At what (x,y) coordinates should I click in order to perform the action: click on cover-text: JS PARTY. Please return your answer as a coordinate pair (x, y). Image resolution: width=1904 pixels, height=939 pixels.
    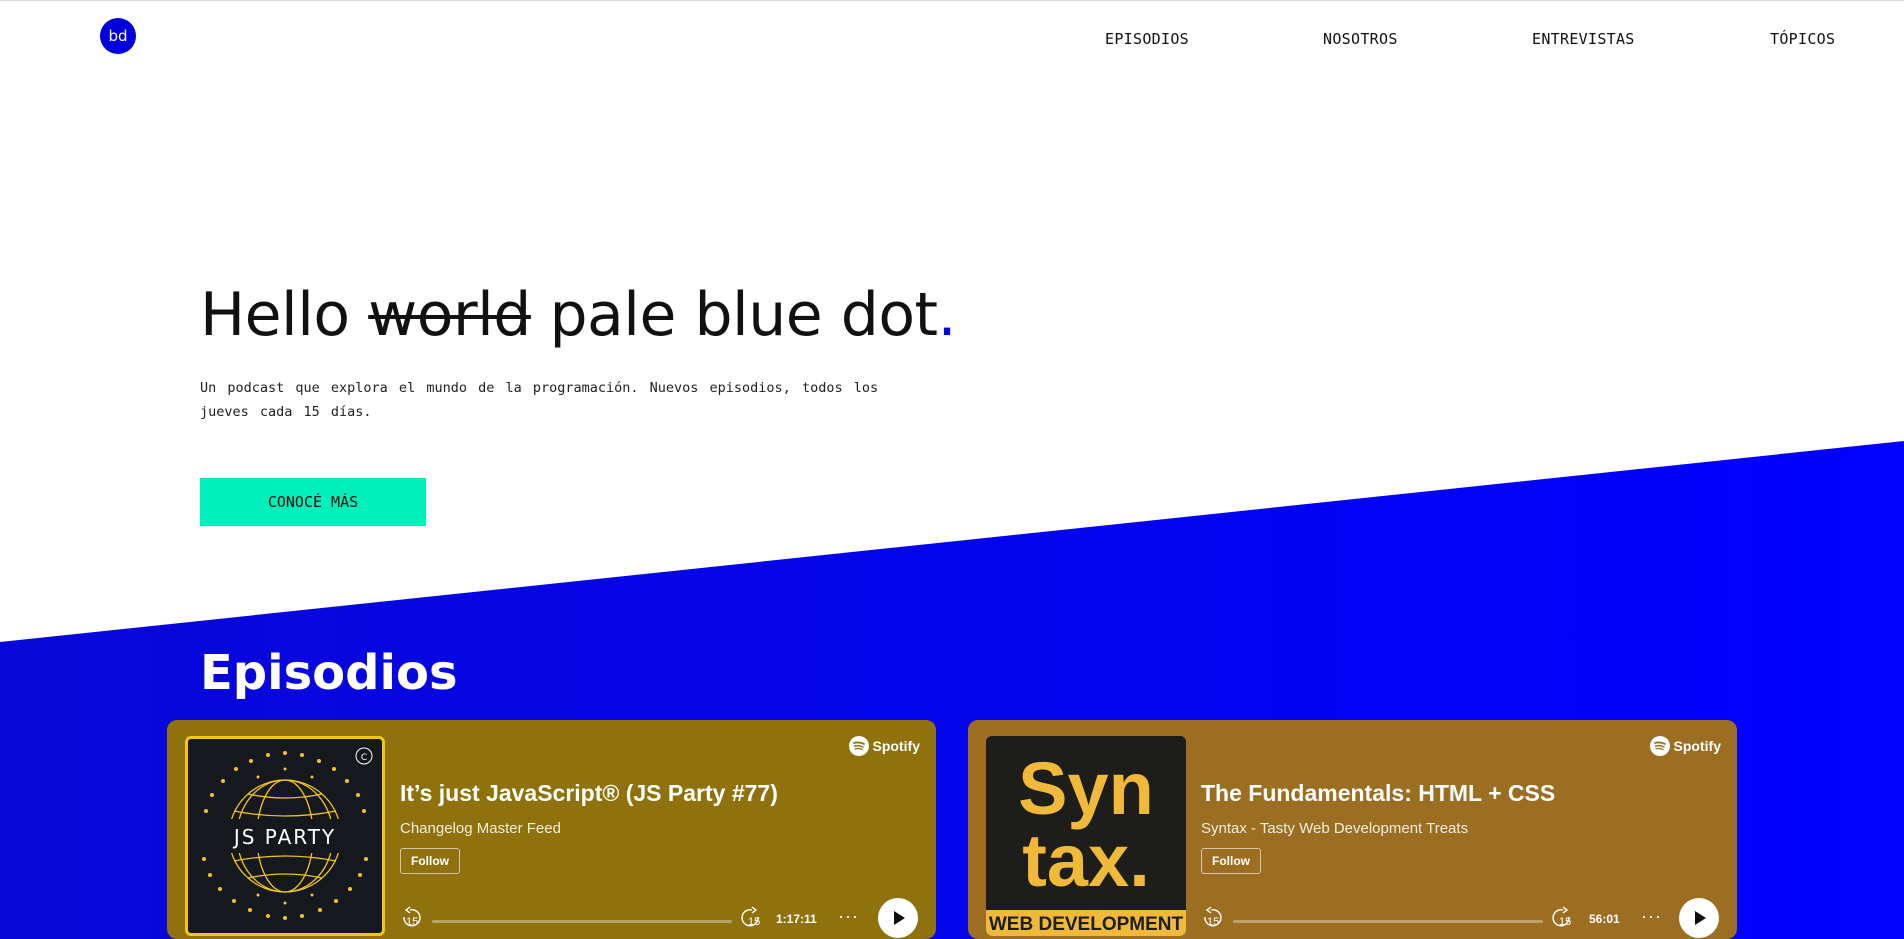
    Looking at the image, I should click on (284, 837).